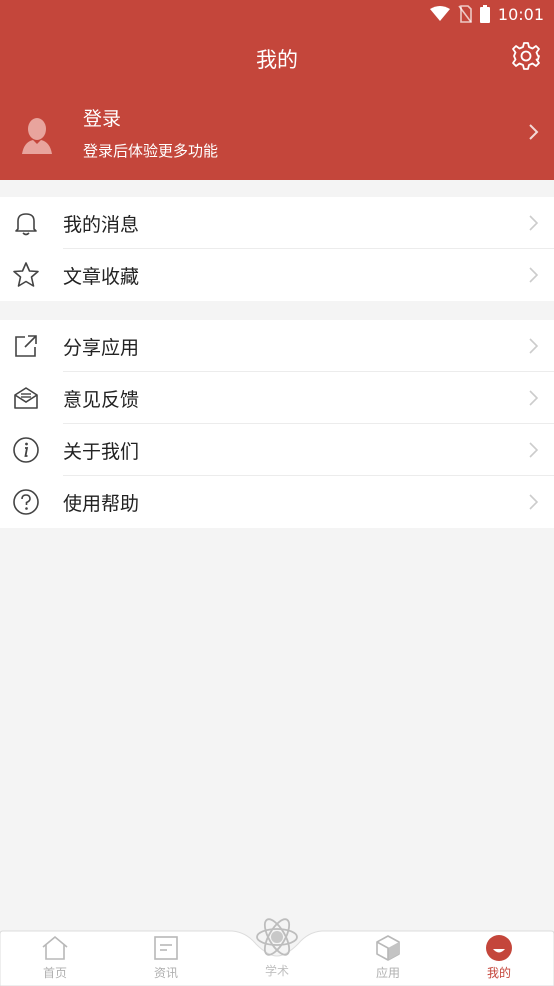 The image size is (554, 986). I want to click on wifi-icon, so click(439, 14).